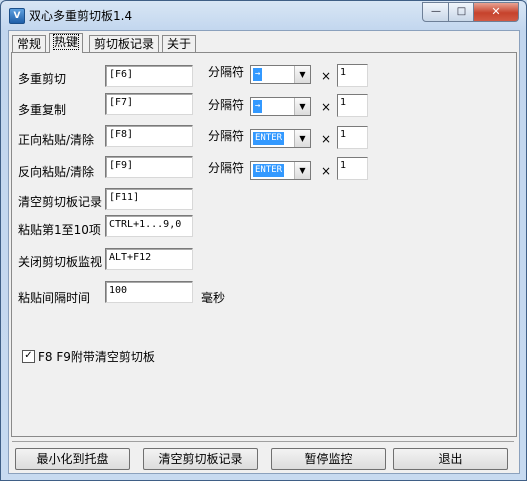 The width and height of the screenshot is (527, 481). I want to click on tab-clipboard-history: 剪切板记录, so click(124, 43).